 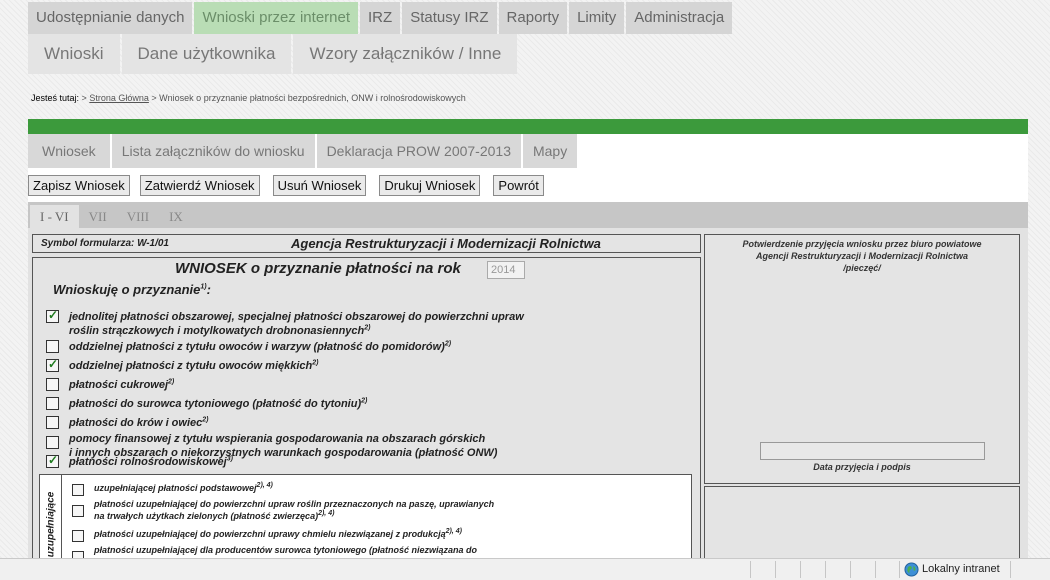 I want to click on nav-statusy-irz: Statusy IRZ, so click(x=449, y=18).